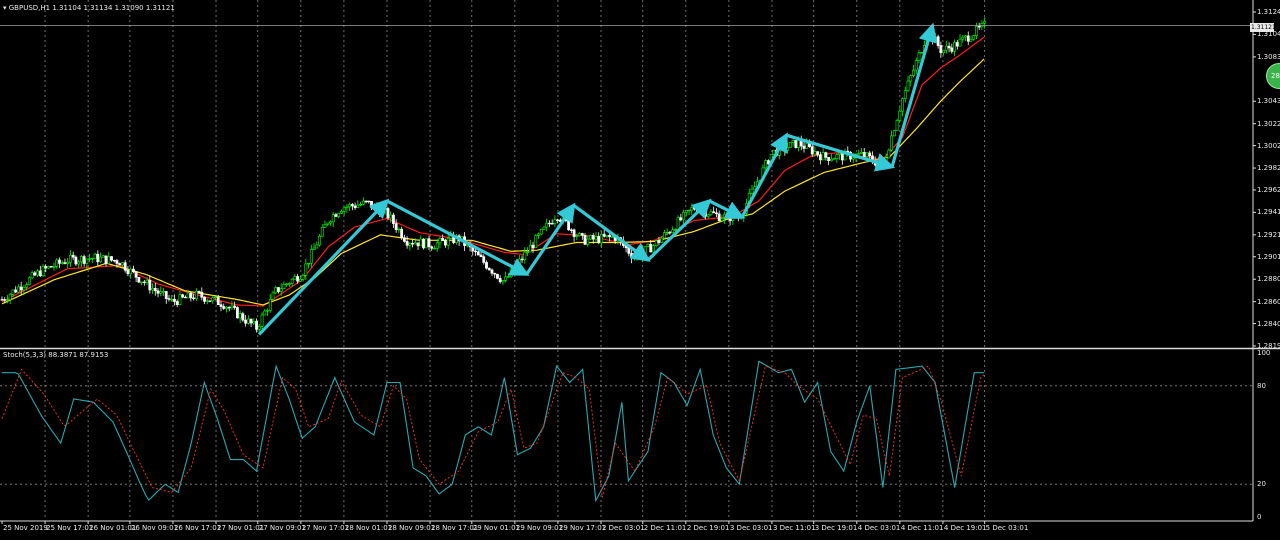 The height and width of the screenshot is (540, 1280). Describe the element at coordinates (282, 528) in the screenshot. I see `time-tick-label: 27 Nov 09:01` at that location.